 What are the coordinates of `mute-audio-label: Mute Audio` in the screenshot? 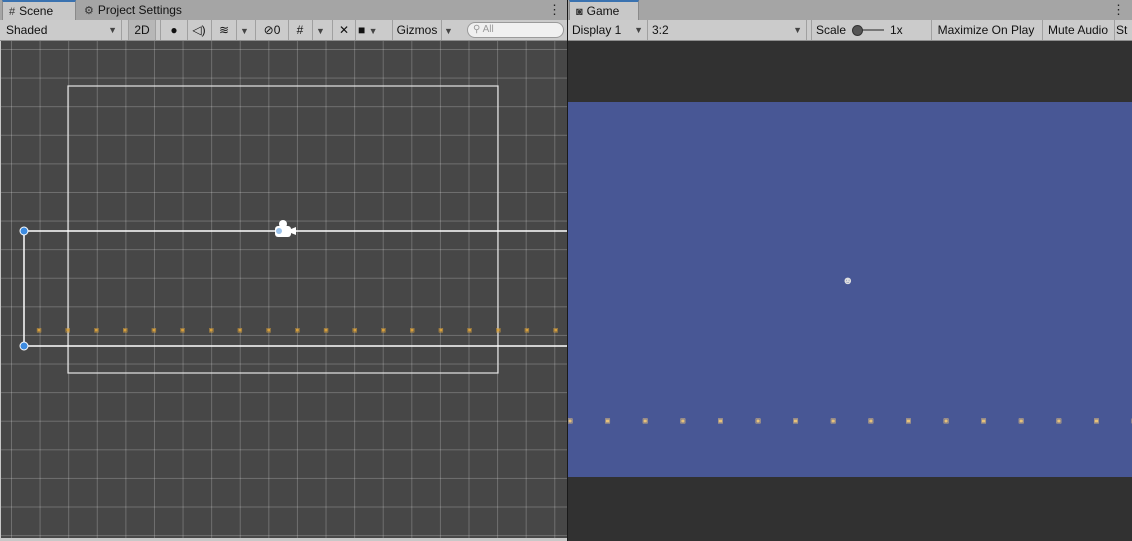 It's located at (1078, 30).